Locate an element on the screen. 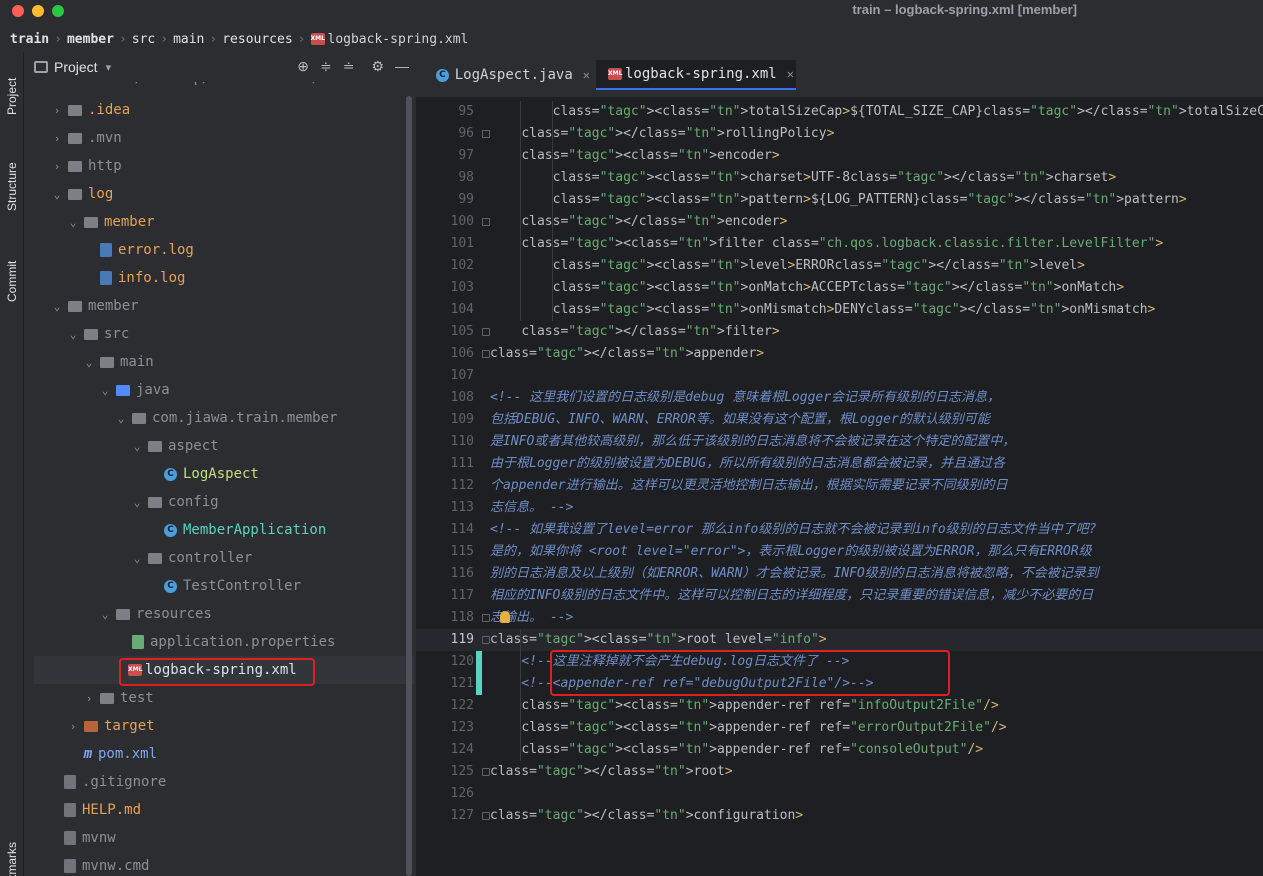 The image size is (1263, 876). tree-item-error-log: error.log is located at coordinates (224, 250).